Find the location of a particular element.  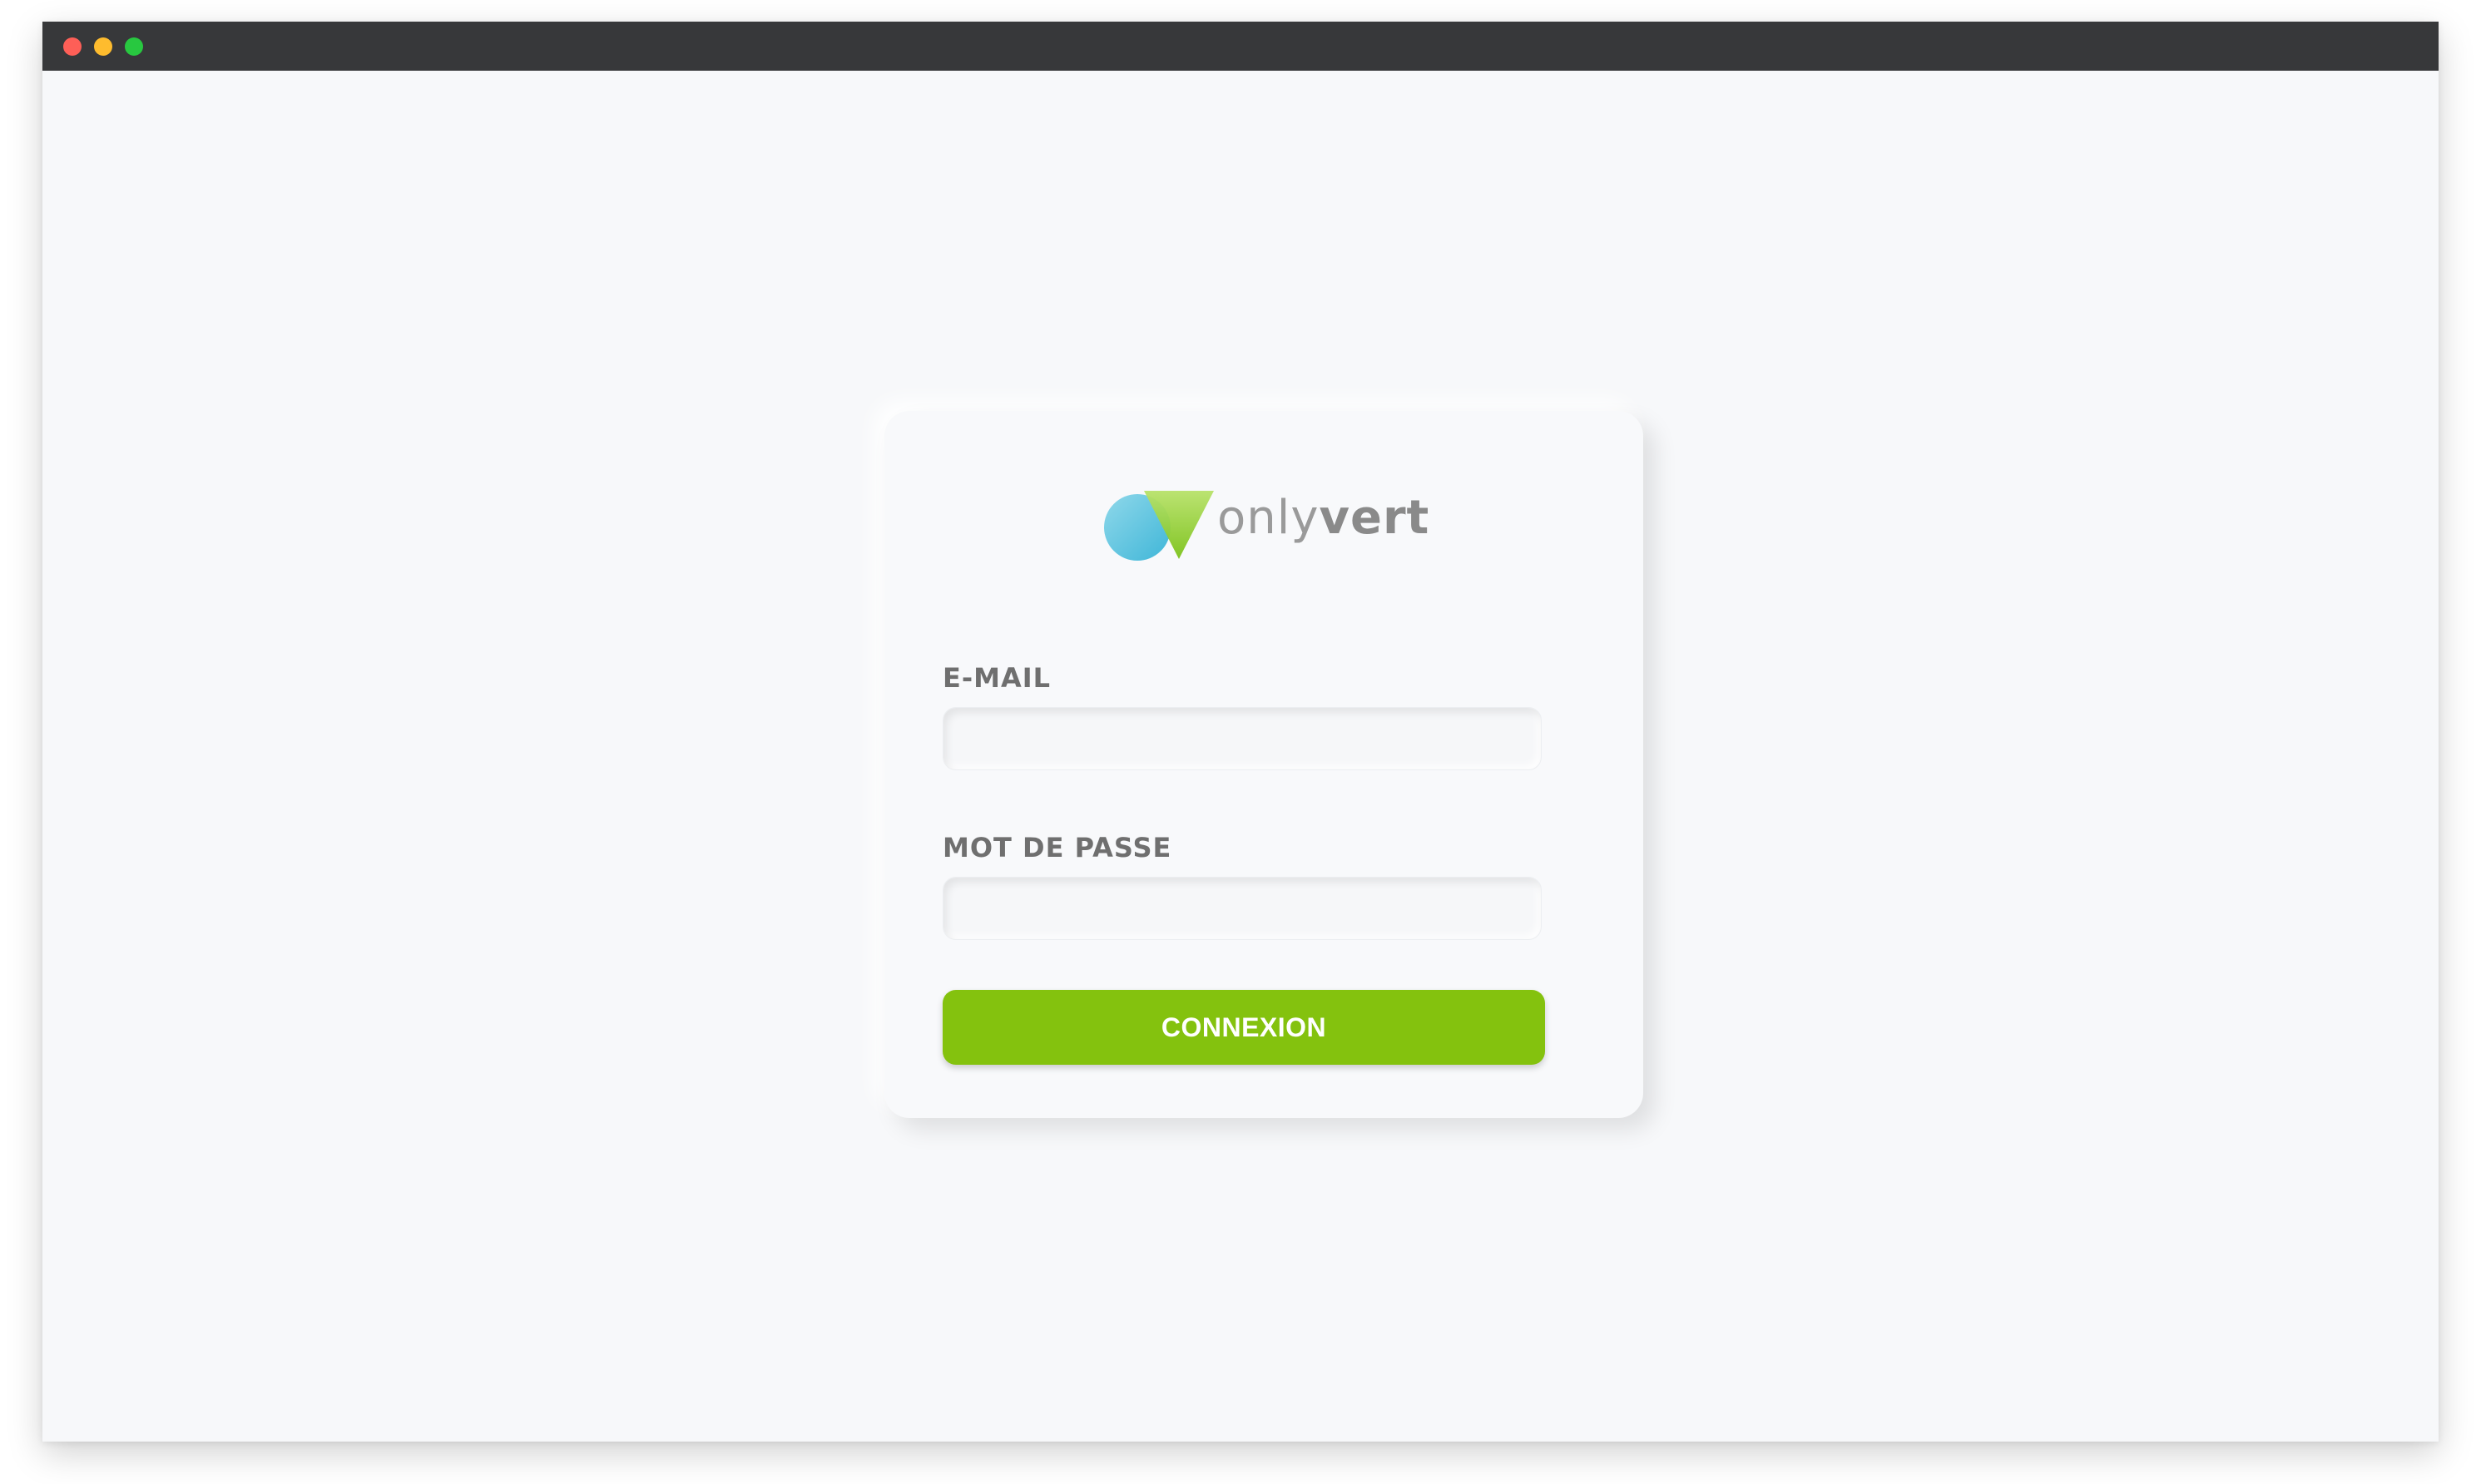

brand-logo: onlyvert is located at coordinates (1265, 526).